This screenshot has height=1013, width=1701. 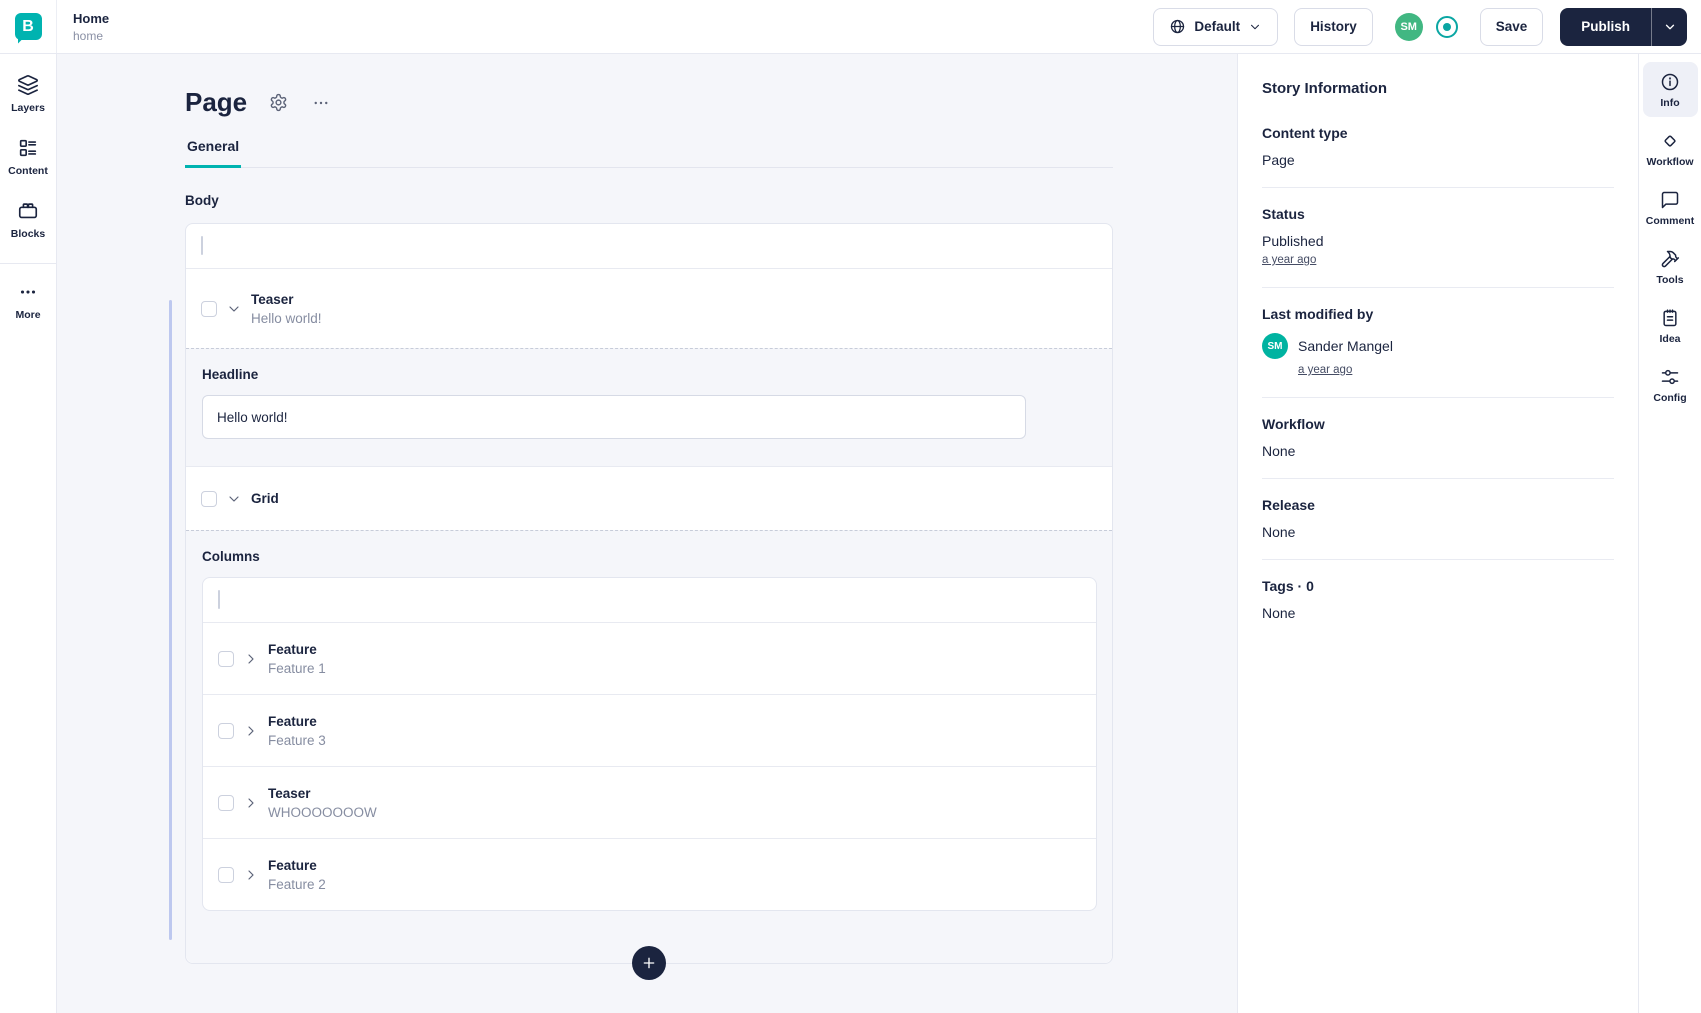 I want to click on panel-tab-label-idea: Idea, so click(x=1670, y=339).